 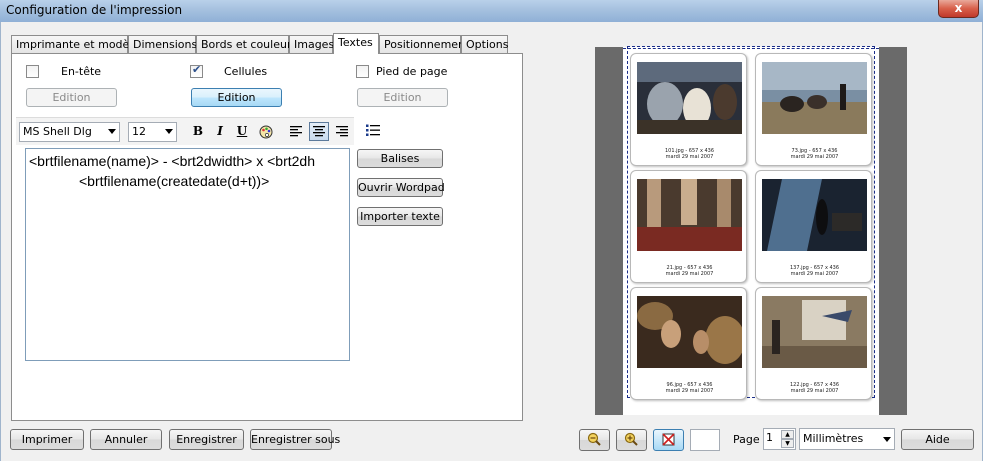 I want to click on preview-cell: 137.jpg - 657 x 436 mardi 29 mai 2007, so click(x=813, y=226).